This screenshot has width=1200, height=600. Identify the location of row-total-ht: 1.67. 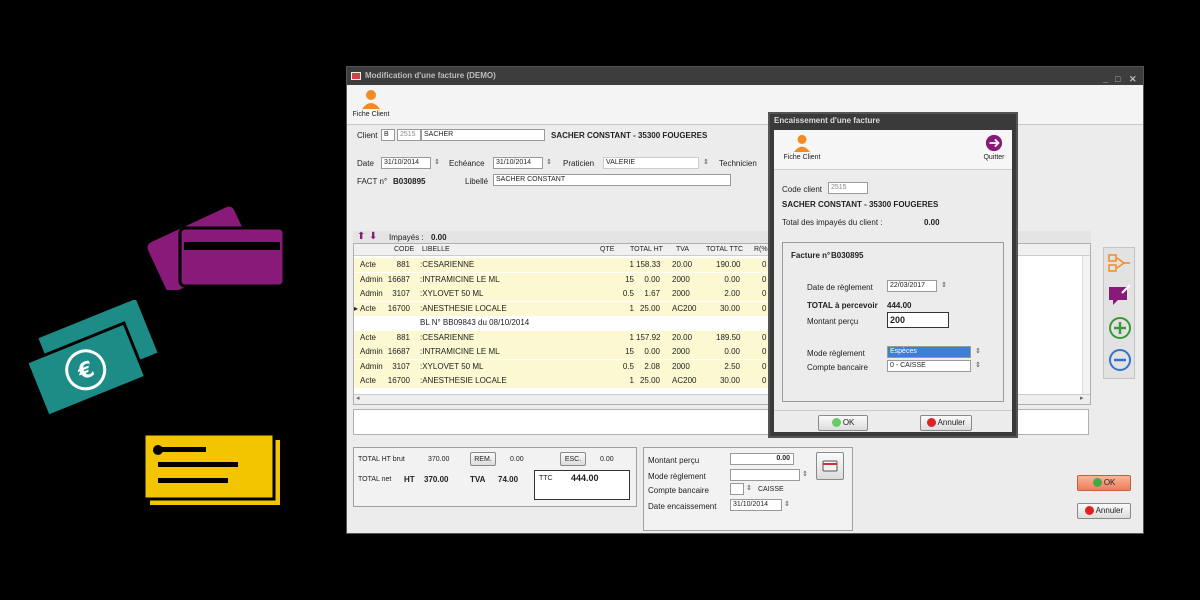
(652, 293).